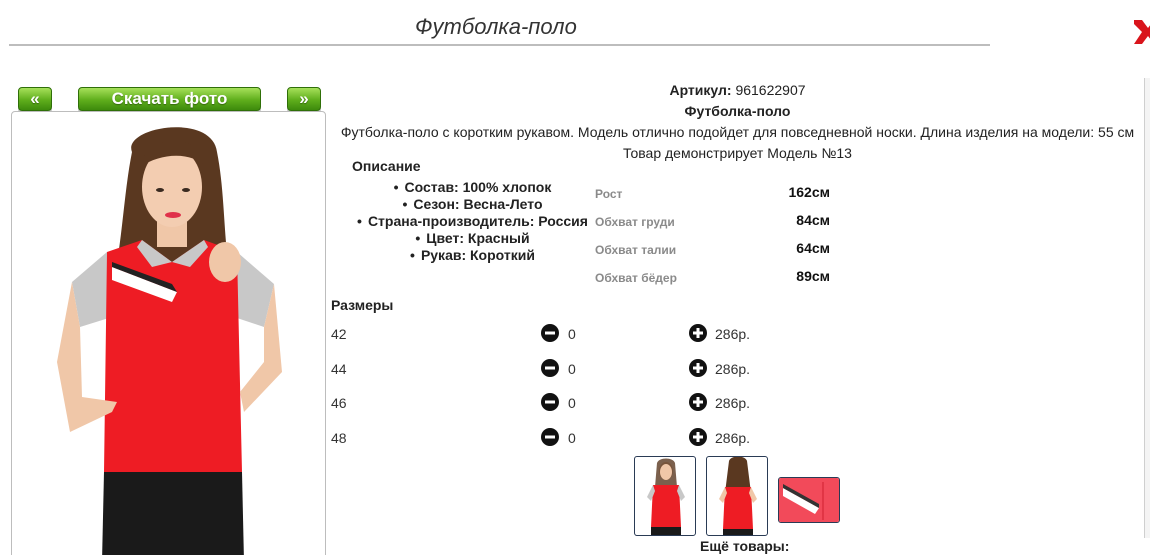  I want to click on article-label: Артикул:, so click(700, 90).